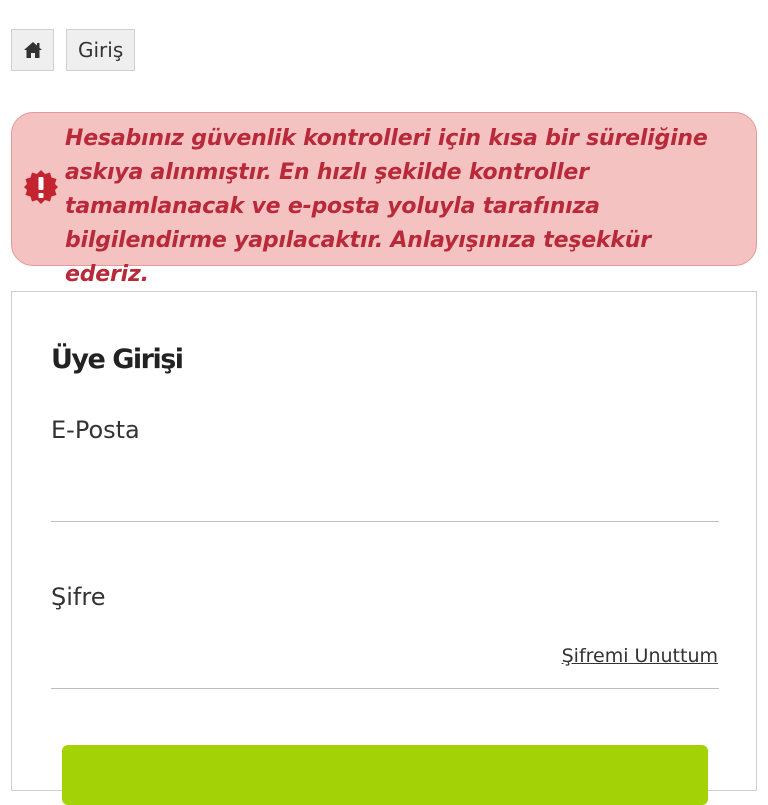 The width and height of the screenshot is (768, 805). I want to click on email-label: E-Posta, so click(95, 430).